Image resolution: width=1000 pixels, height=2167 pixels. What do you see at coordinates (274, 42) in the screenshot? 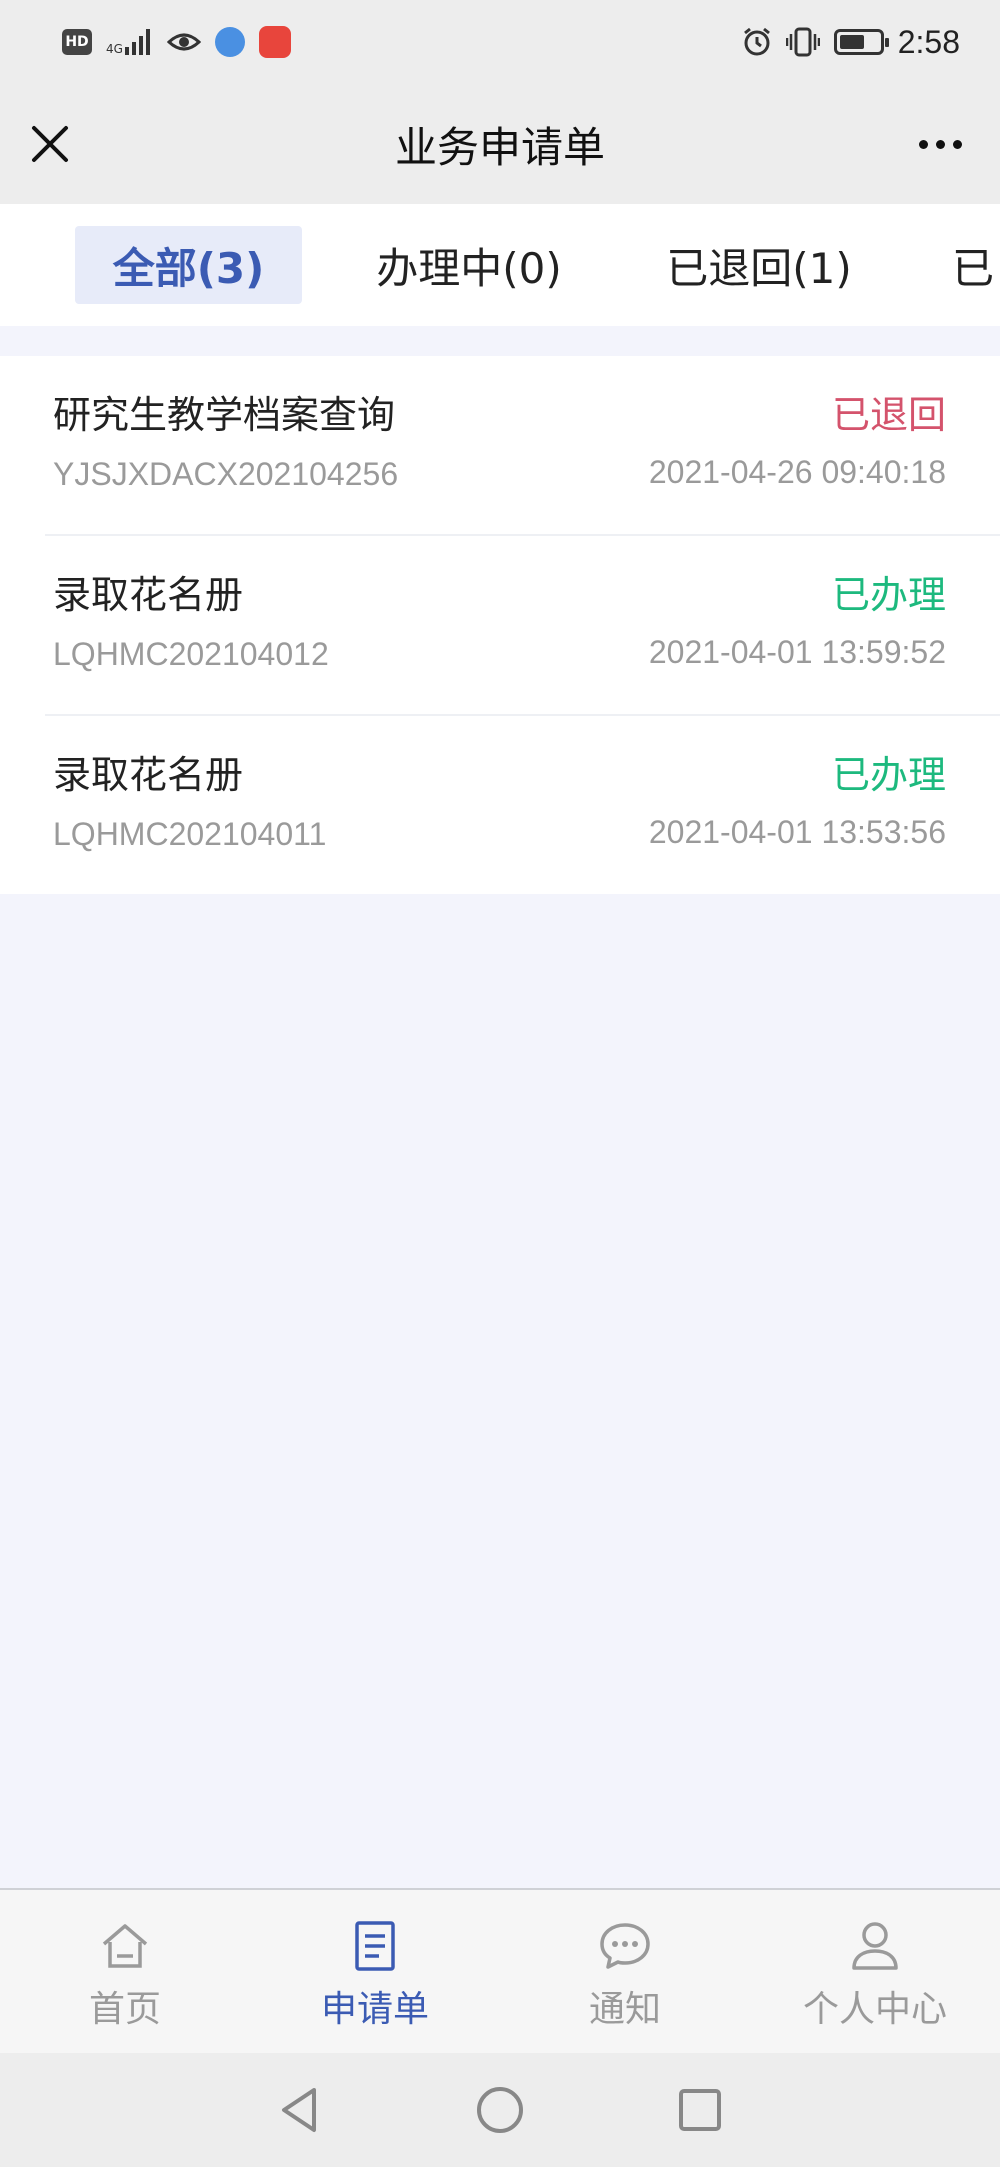
I see `huawei-app-icon` at bounding box center [274, 42].